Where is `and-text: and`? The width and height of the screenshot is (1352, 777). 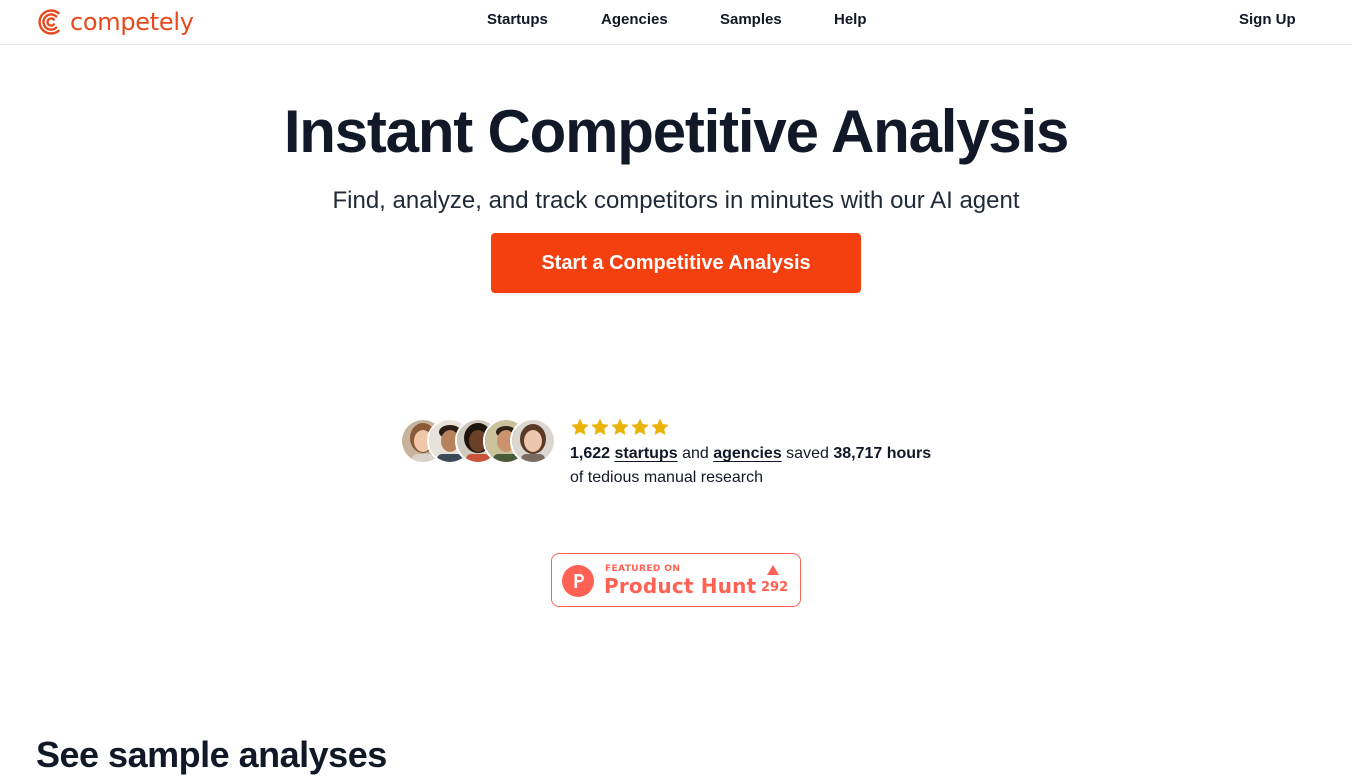
and-text: and is located at coordinates (695, 453).